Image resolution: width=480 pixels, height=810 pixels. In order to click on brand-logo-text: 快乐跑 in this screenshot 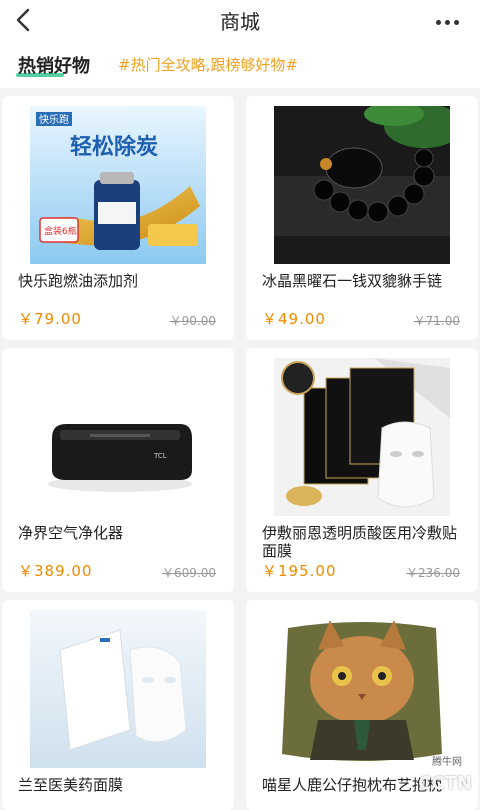, I will do `click(54, 119)`.